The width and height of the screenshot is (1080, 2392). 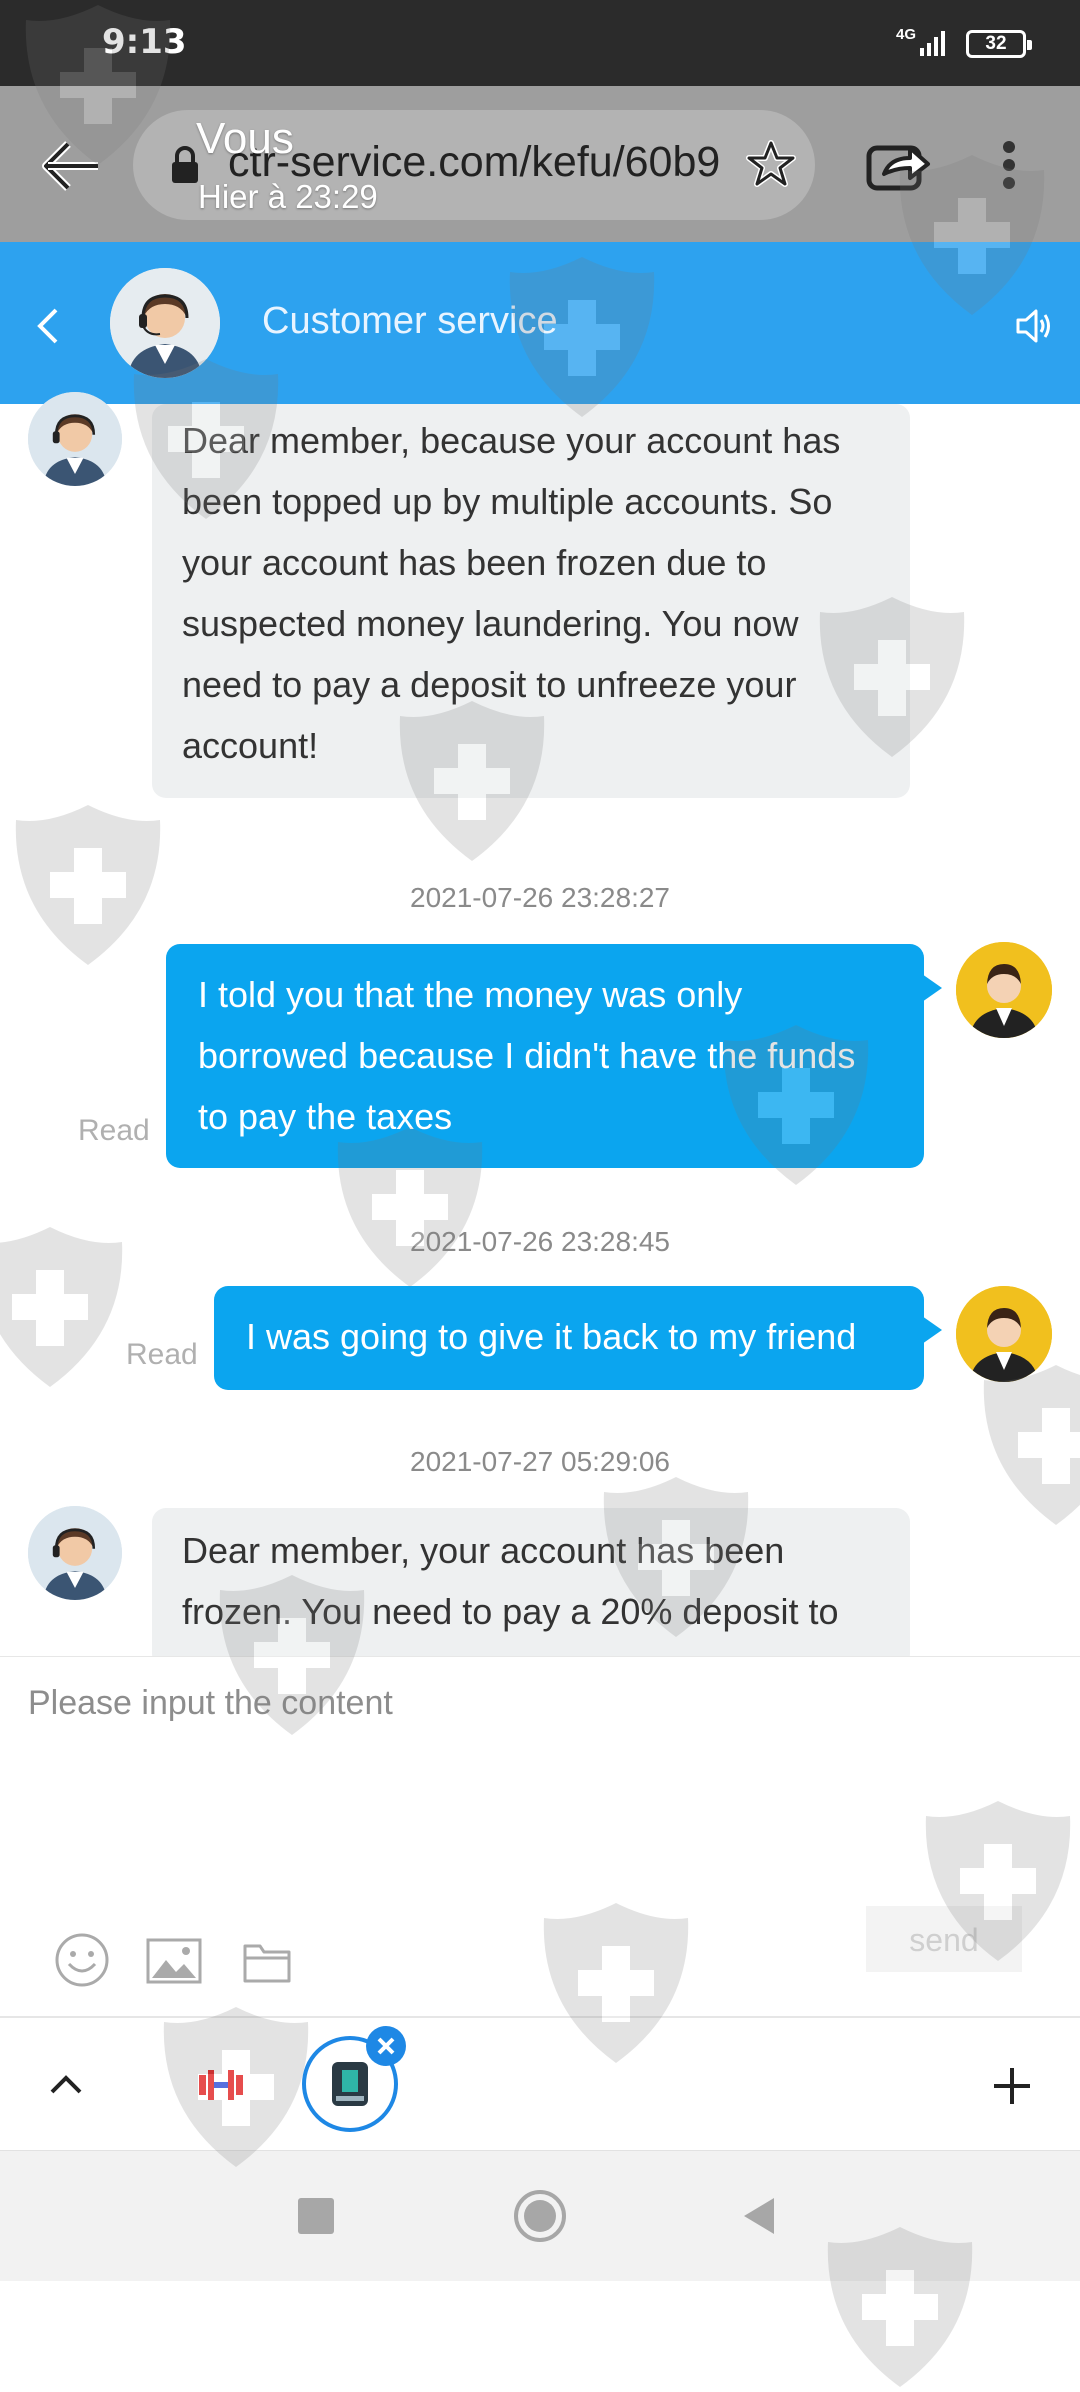 I want to click on notification-time: Hier à 23:29, so click(x=288, y=196).